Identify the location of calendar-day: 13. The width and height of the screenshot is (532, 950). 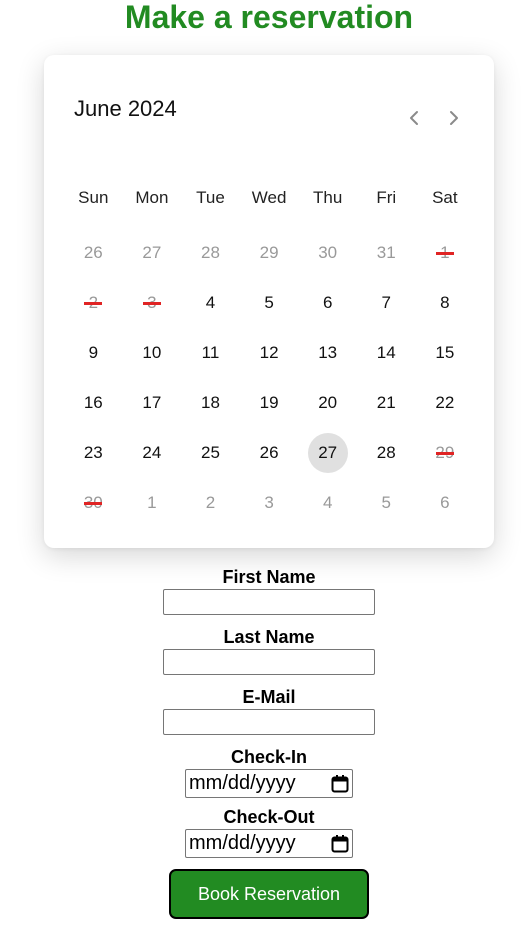
(327, 353).